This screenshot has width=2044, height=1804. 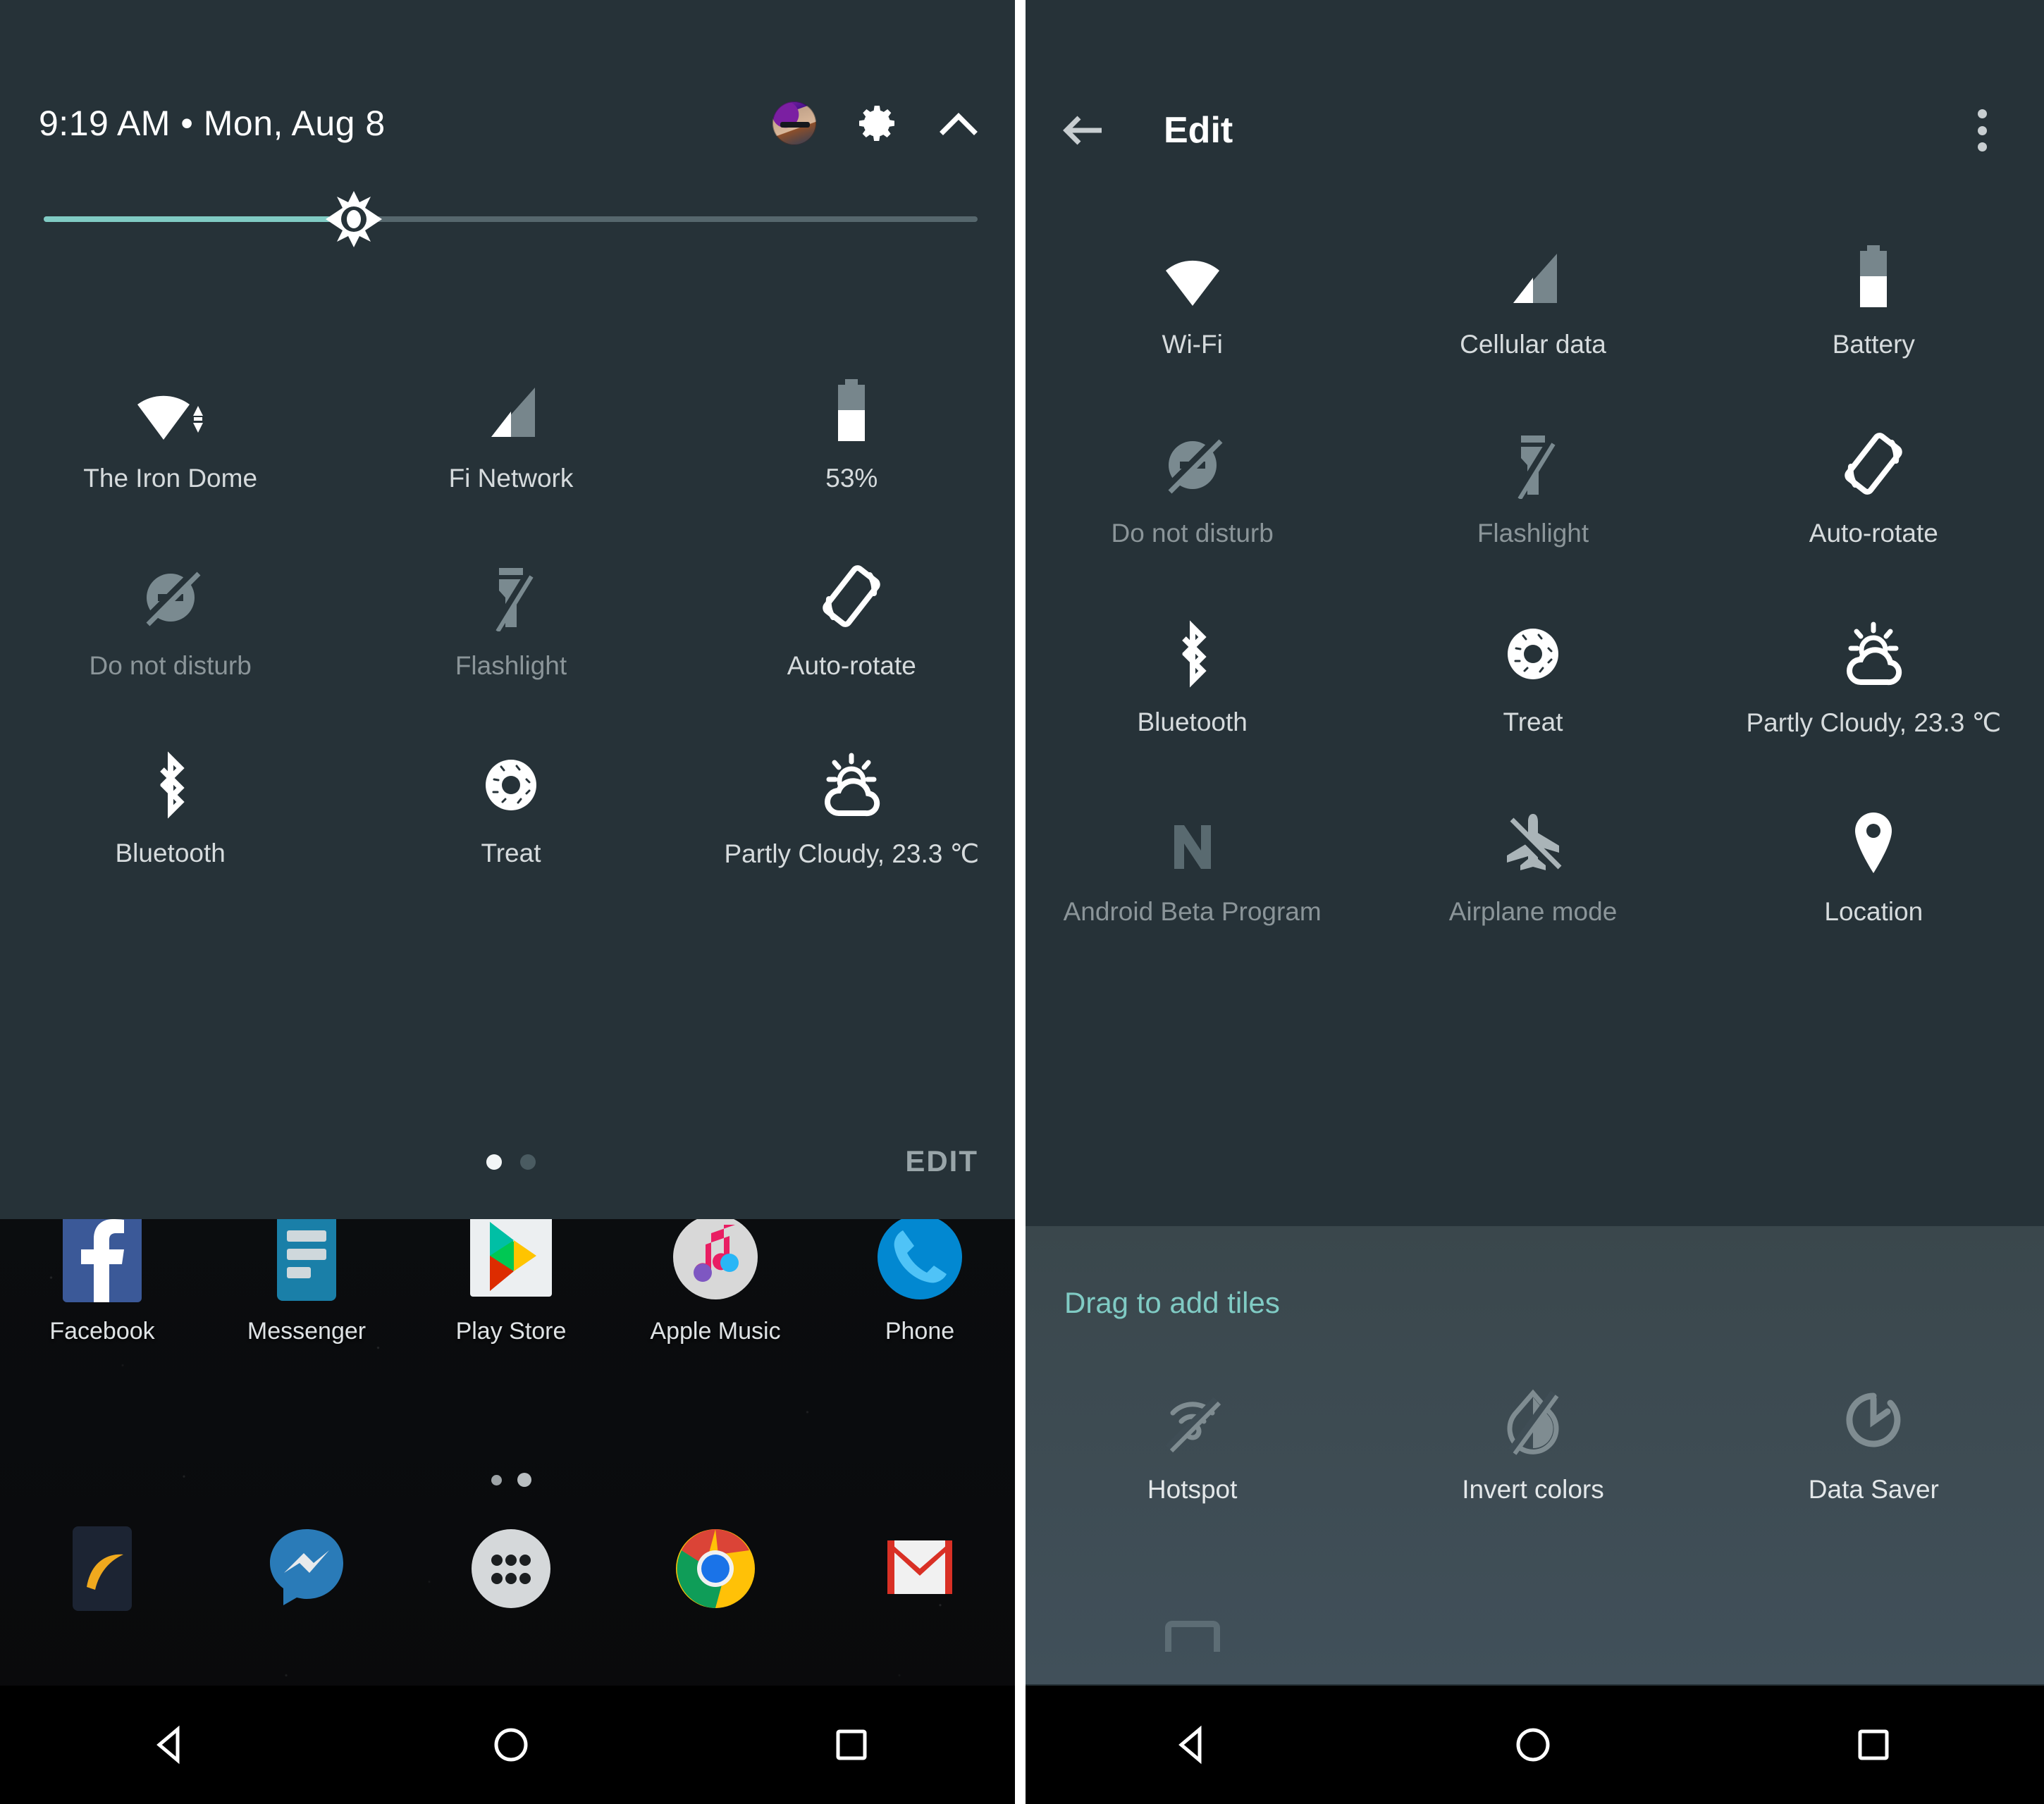 I want to click on apple-music-icon, so click(x=716, y=1261).